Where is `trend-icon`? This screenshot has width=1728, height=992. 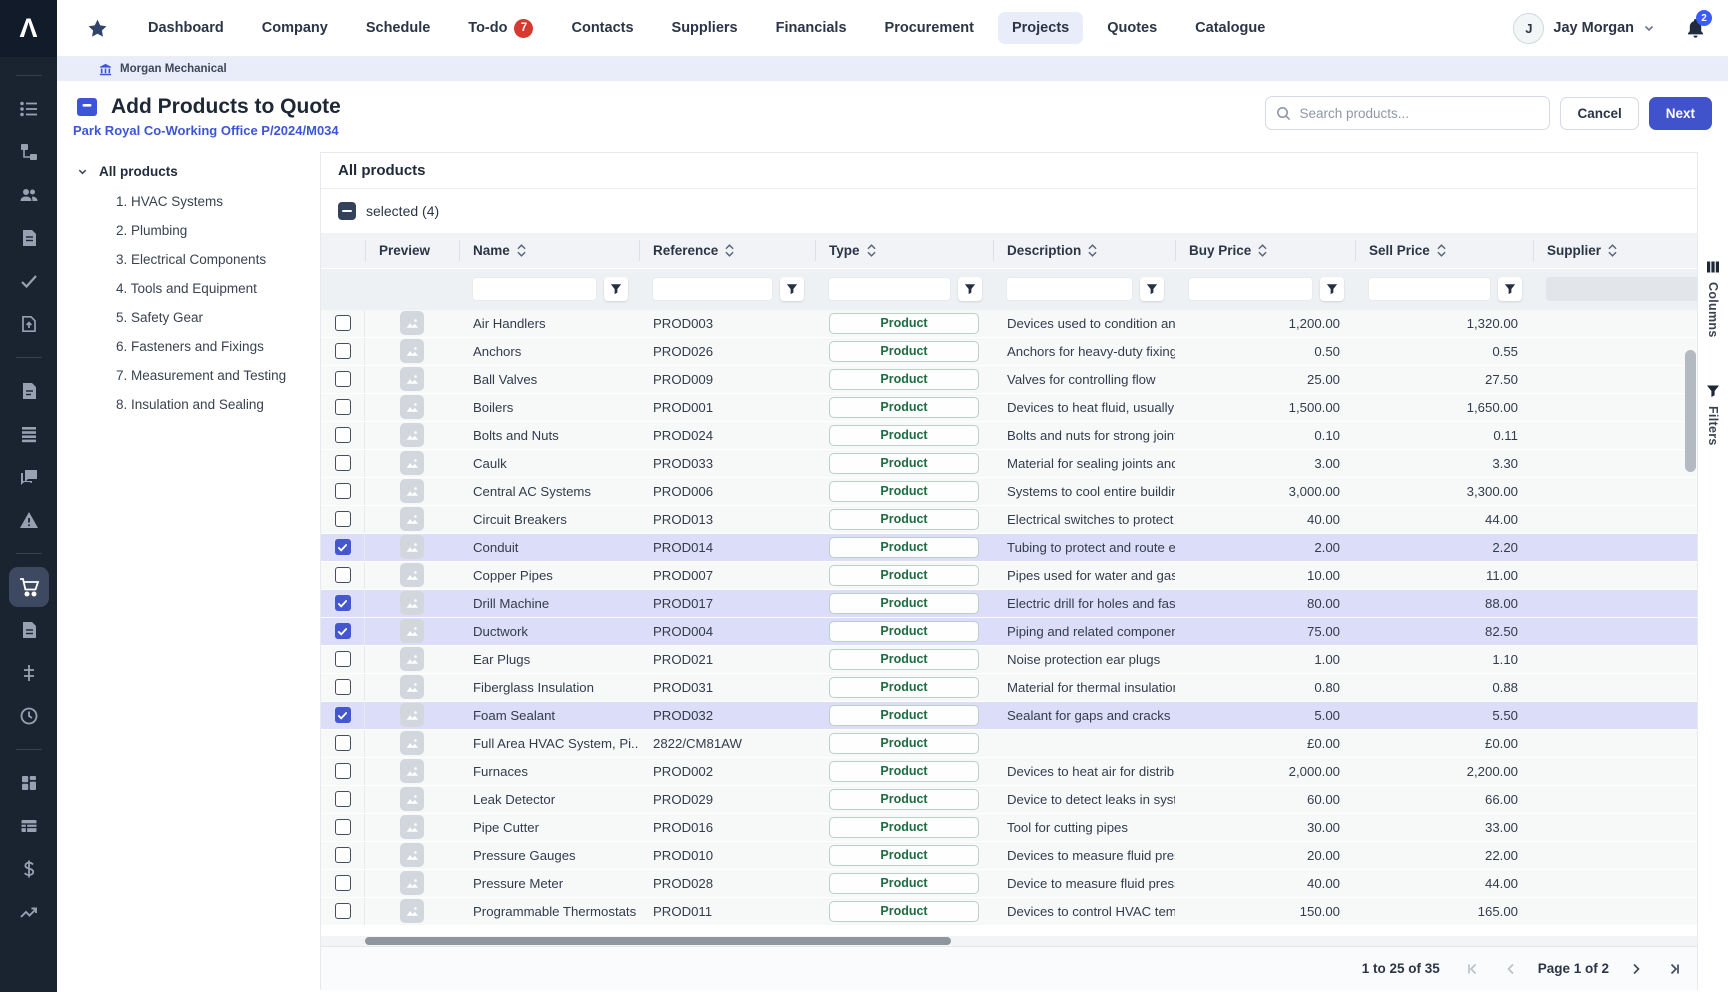
trend-icon is located at coordinates (29, 912).